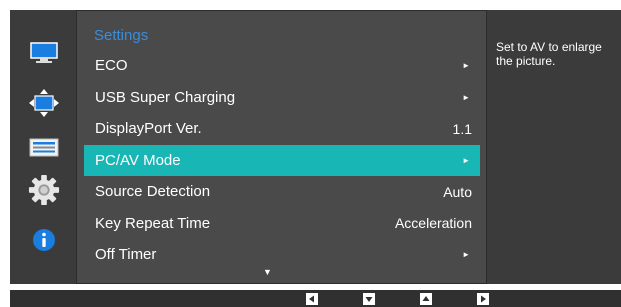 The width and height of the screenshot is (621, 307). What do you see at coordinates (282, 129) in the screenshot?
I see `menu-item-displayport-ver: DisplayPort Ver. 1.1` at bounding box center [282, 129].